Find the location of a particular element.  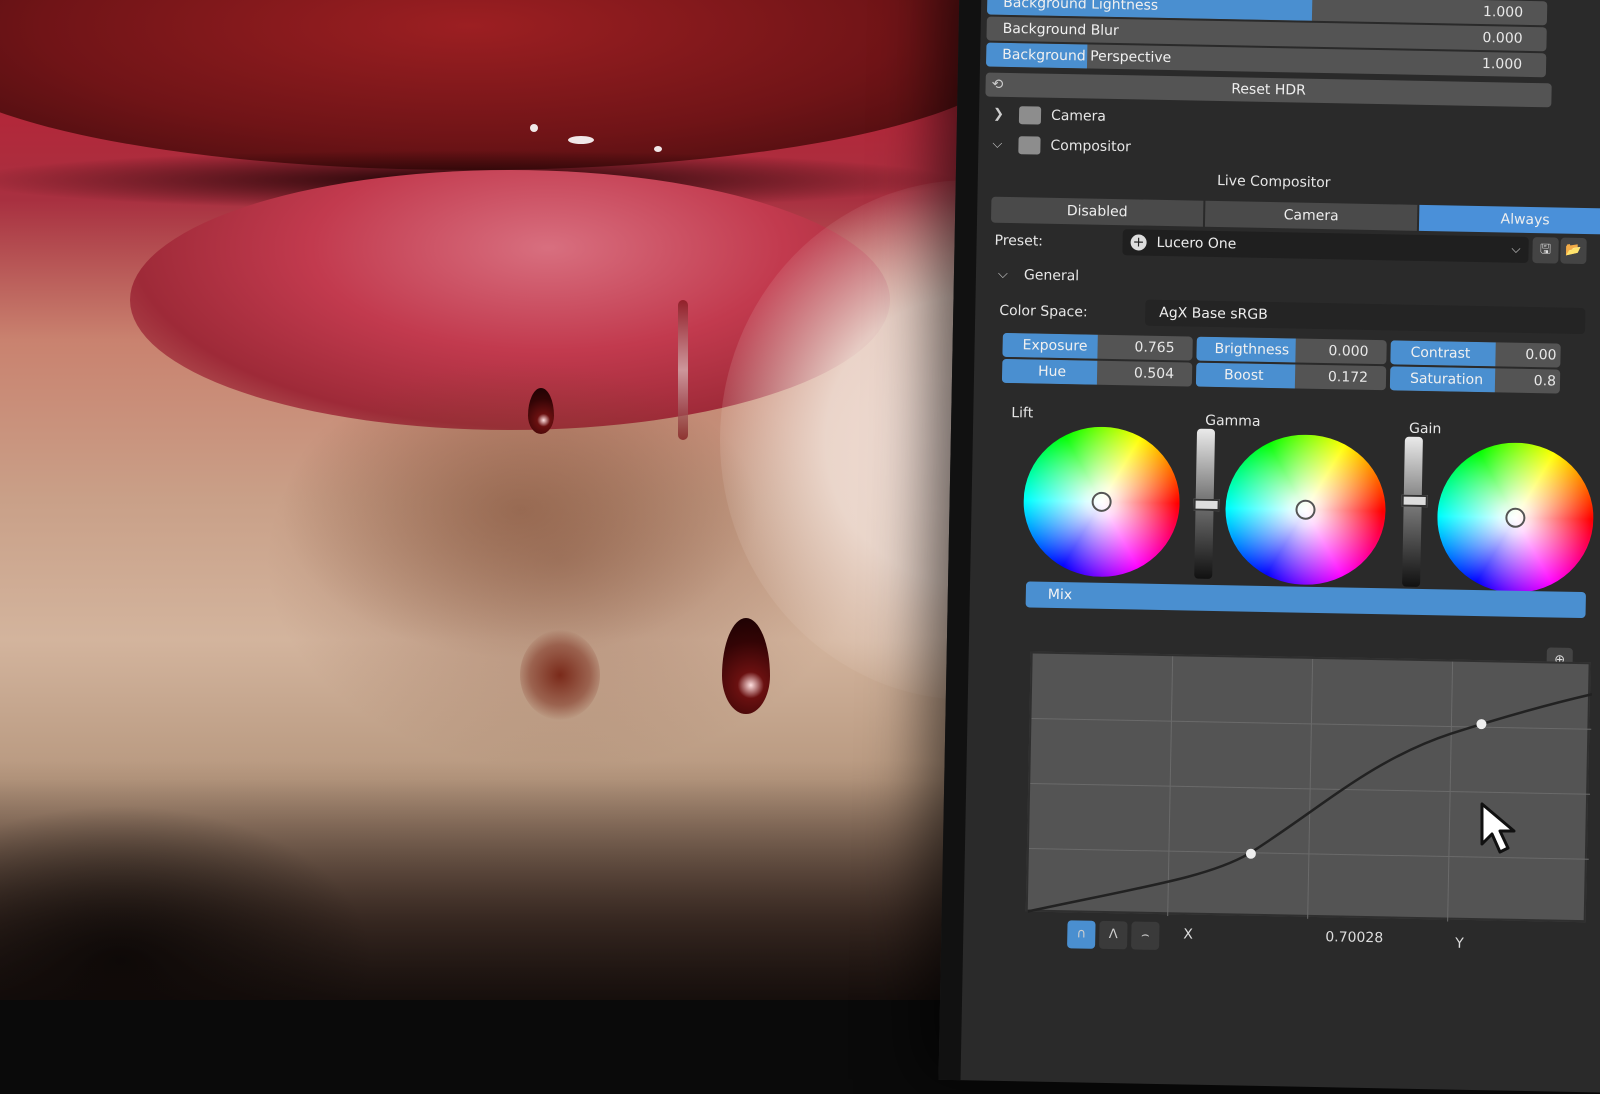

preset-value: Lucero One is located at coordinates (1196, 243).